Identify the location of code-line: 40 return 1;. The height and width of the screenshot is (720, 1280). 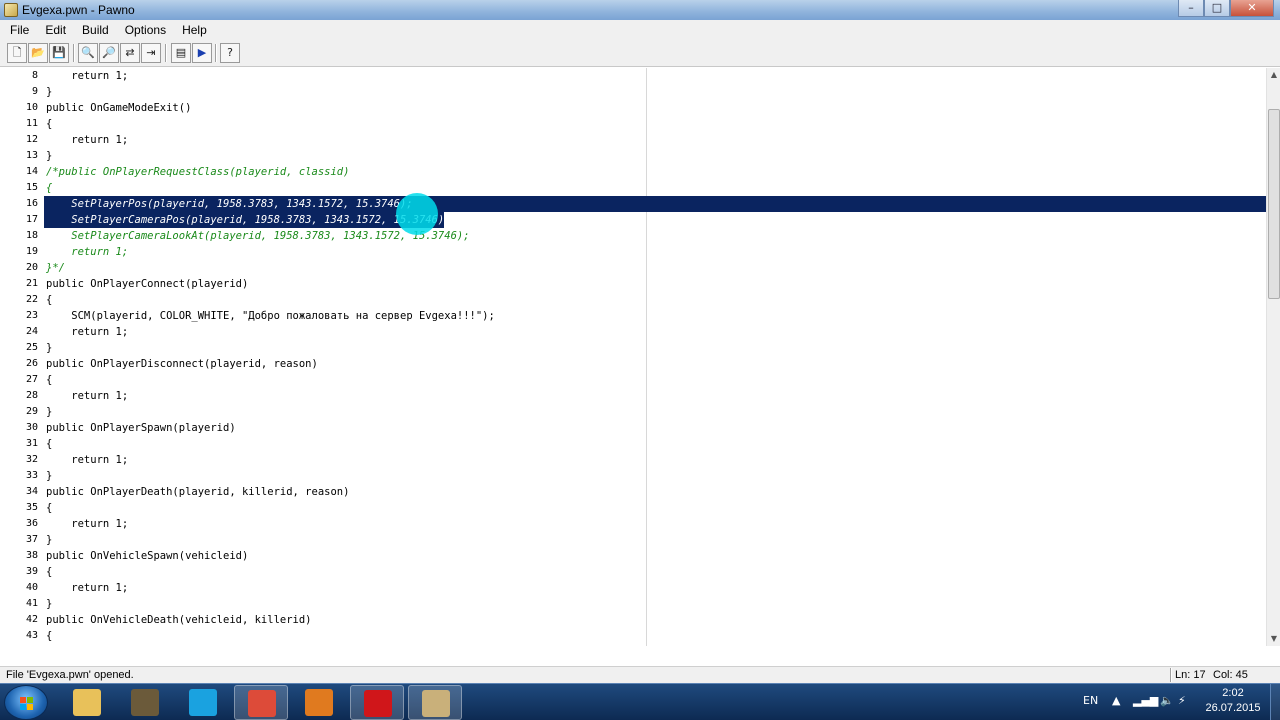
(633, 588).